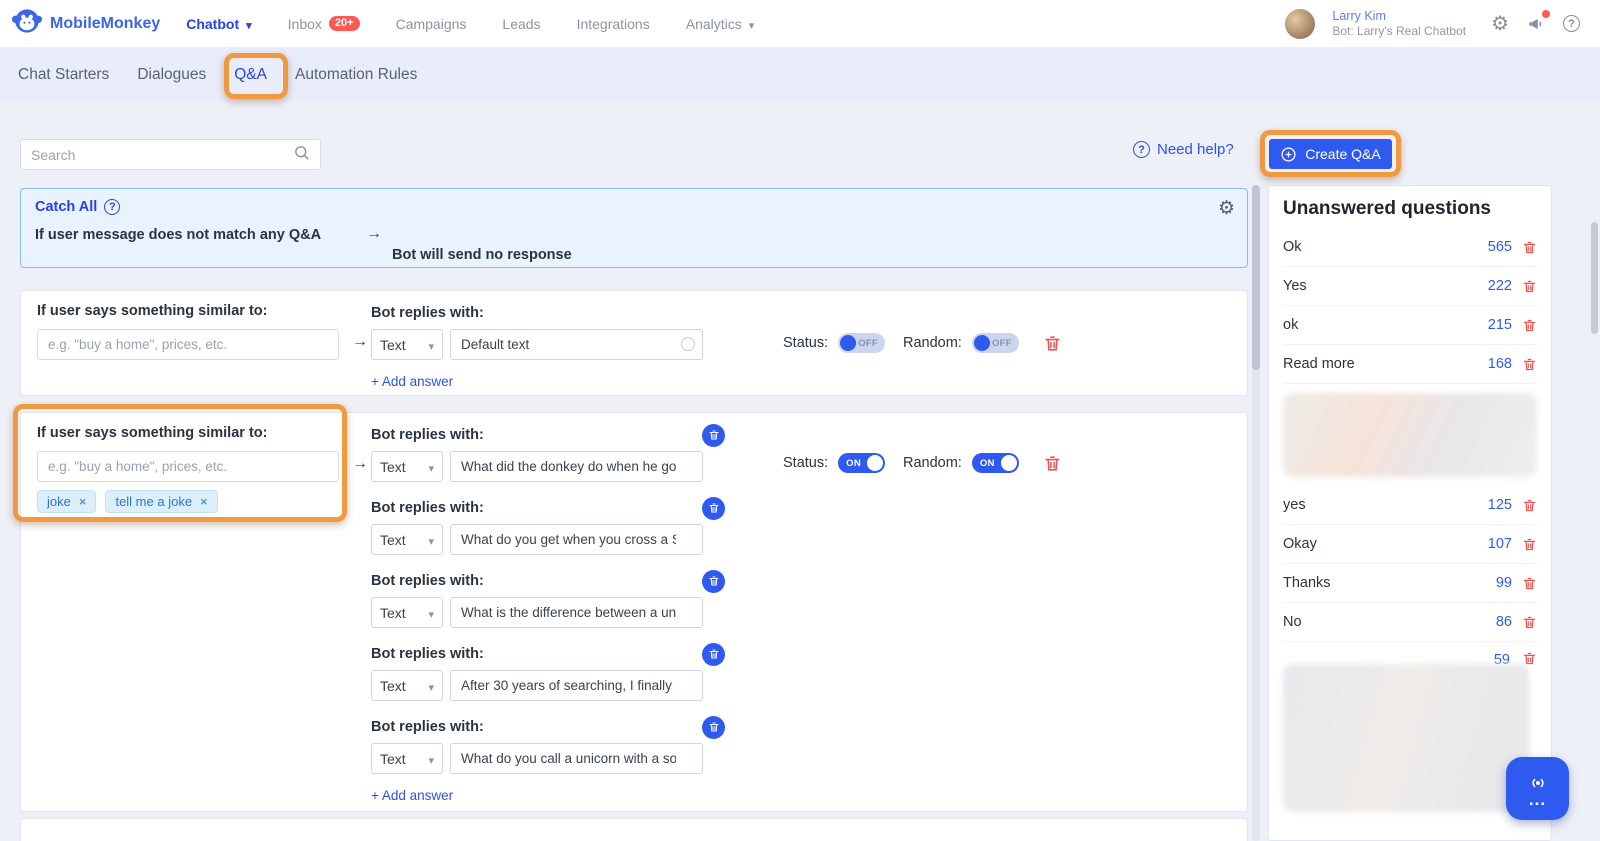 Image resolution: width=1600 pixels, height=841 pixels. What do you see at coordinates (862, 343) in the screenshot?
I see `status-toggle: OFF` at bounding box center [862, 343].